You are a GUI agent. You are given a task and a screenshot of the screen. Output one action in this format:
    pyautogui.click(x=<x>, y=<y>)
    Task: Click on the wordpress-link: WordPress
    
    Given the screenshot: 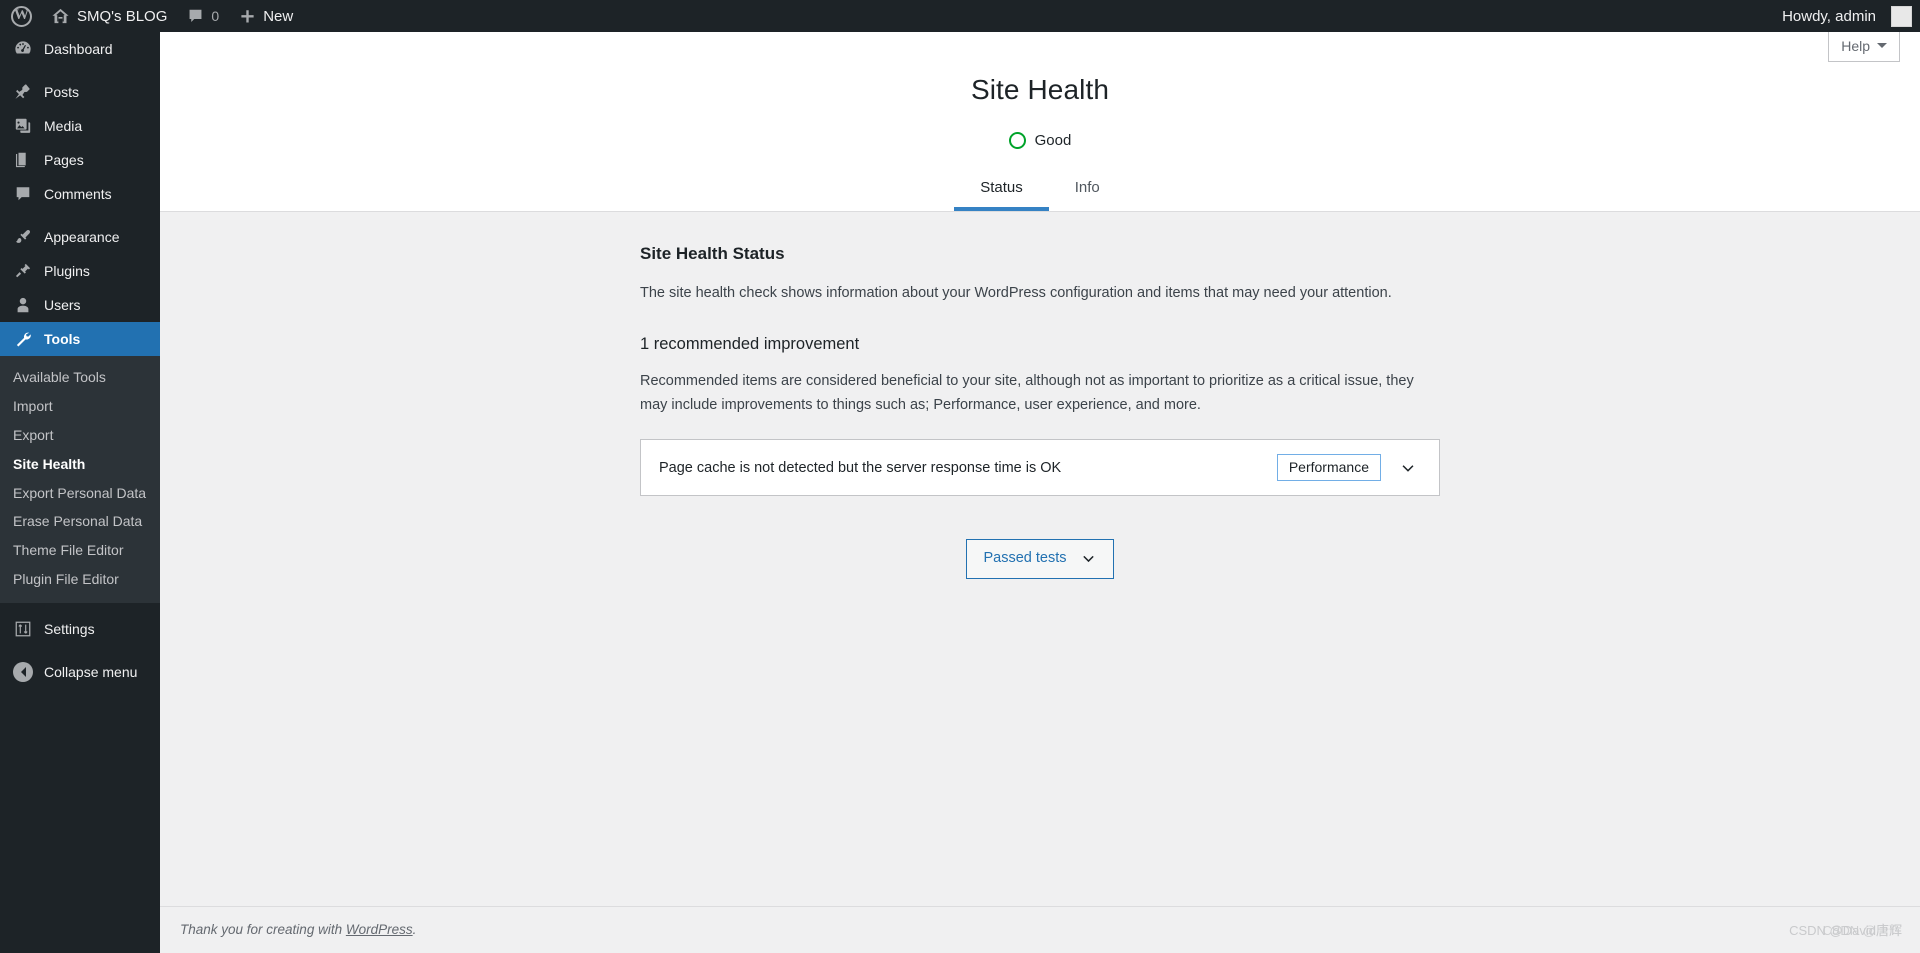 What is the action you would take?
    pyautogui.click(x=379, y=929)
    